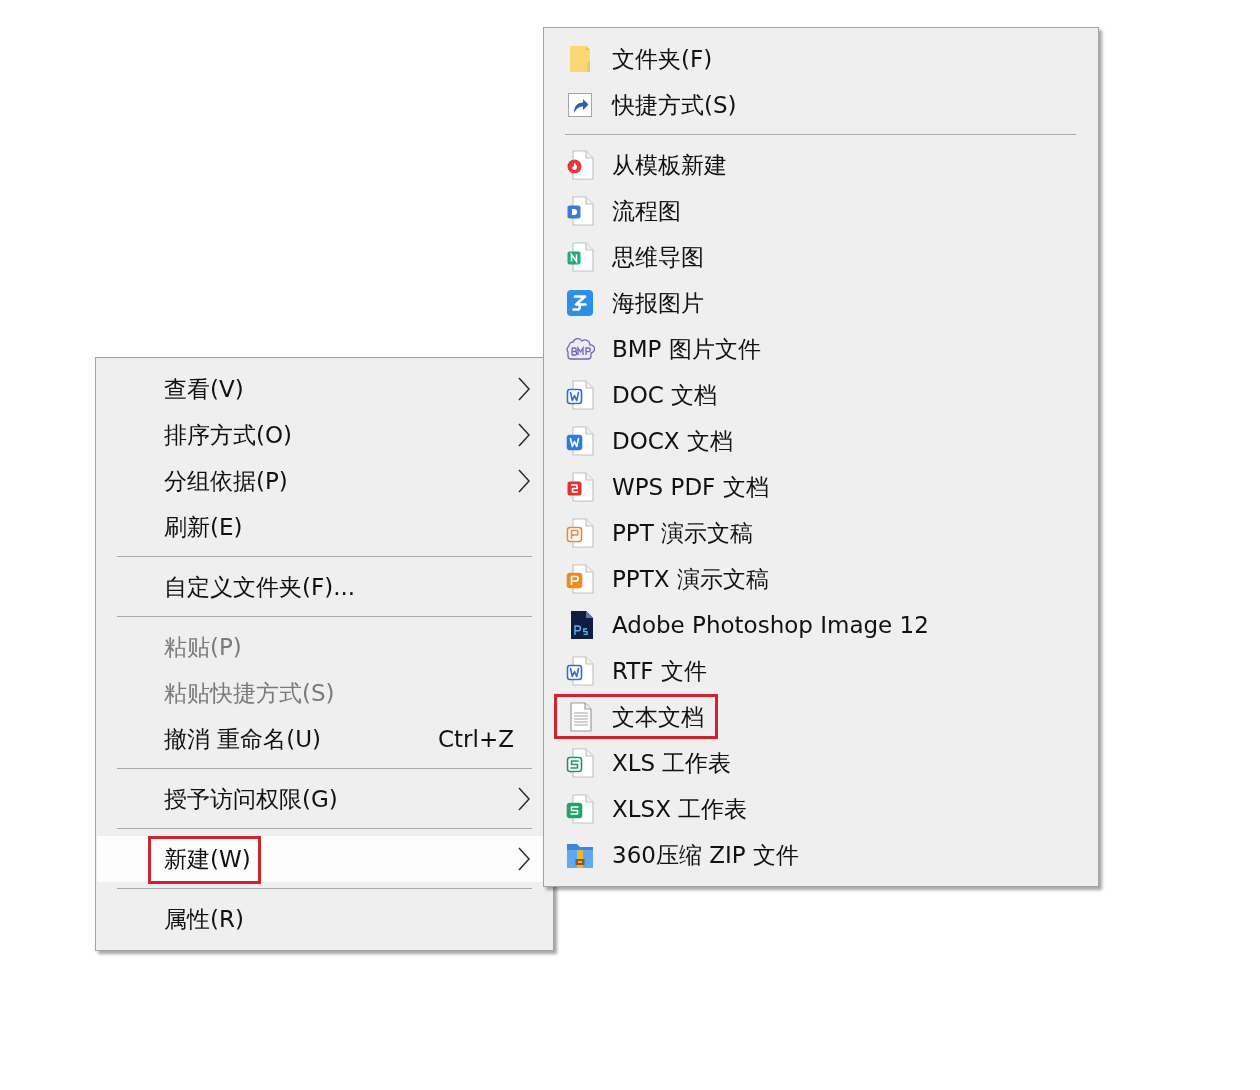 This screenshot has height=1090, width=1260. Describe the element at coordinates (821, 105) in the screenshot. I see `menu-item: 快捷方式(S)` at that location.